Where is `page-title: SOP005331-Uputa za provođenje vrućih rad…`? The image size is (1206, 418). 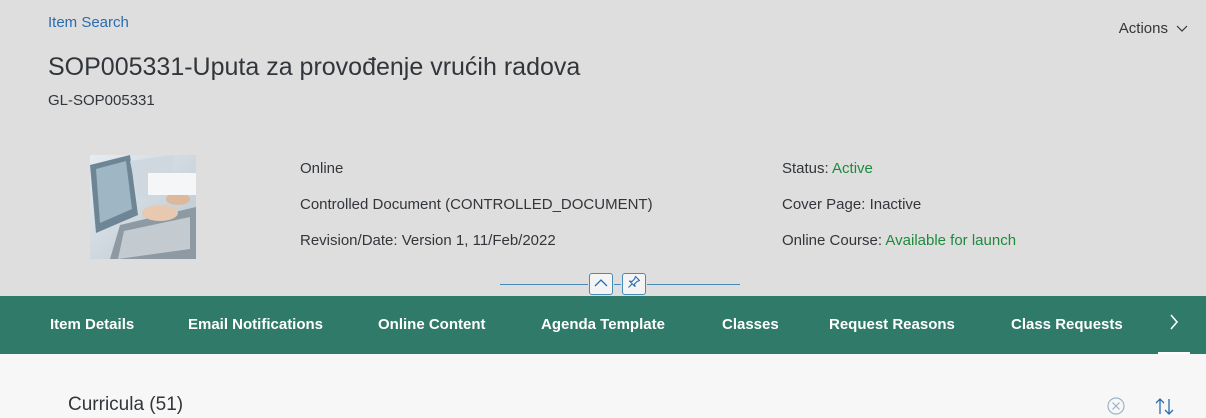
page-title: SOP005331-Uputa za provođenje vrućih rad… is located at coordinates (314, 67).